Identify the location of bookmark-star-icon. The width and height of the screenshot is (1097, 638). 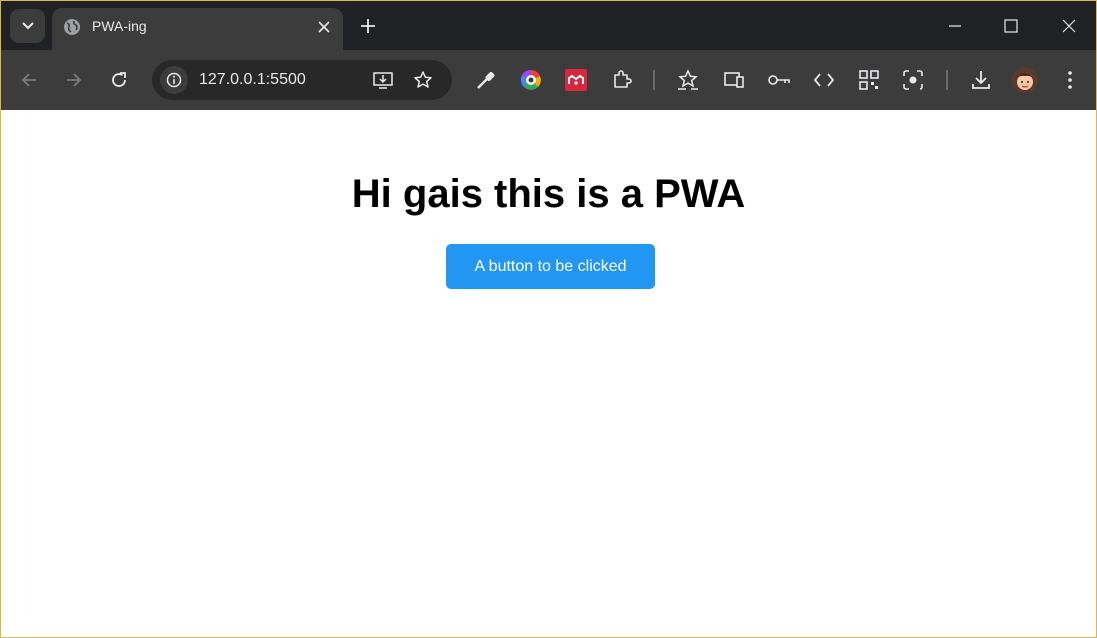
(423, 79).